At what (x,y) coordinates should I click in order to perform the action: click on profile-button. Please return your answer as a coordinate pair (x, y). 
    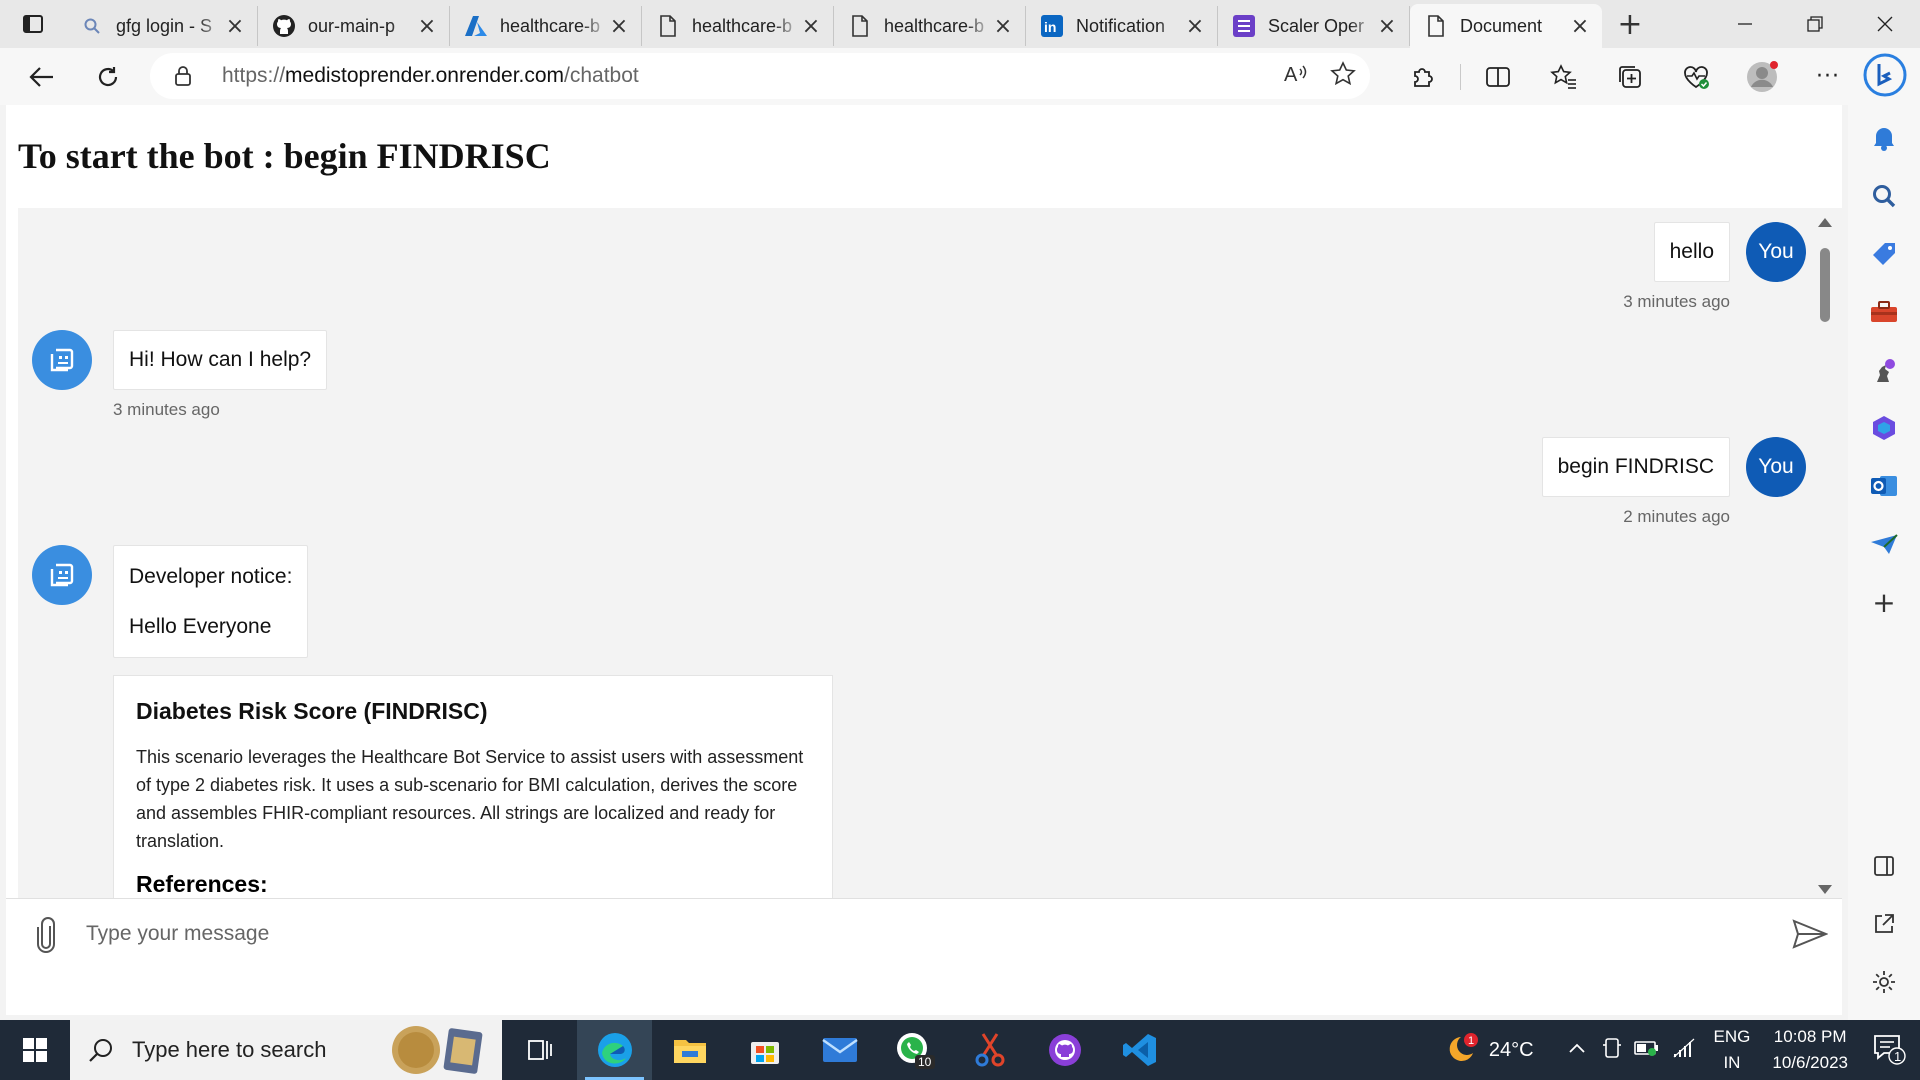
    Looking at the image, I should click on (1762, 77).